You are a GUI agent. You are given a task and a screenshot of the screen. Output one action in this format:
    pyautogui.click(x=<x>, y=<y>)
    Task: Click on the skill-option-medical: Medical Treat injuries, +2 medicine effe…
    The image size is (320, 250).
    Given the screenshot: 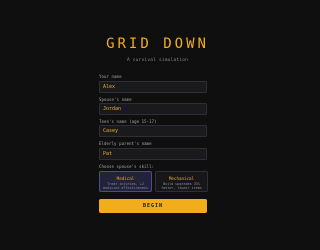 What is the action you would take?
    pyautogui.click(x=125, y=181)
    